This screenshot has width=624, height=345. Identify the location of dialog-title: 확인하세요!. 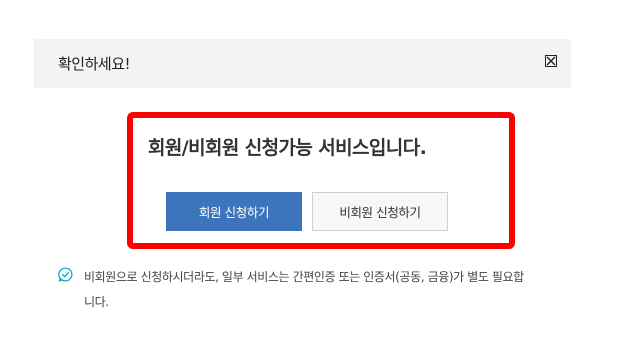
(94, 64).